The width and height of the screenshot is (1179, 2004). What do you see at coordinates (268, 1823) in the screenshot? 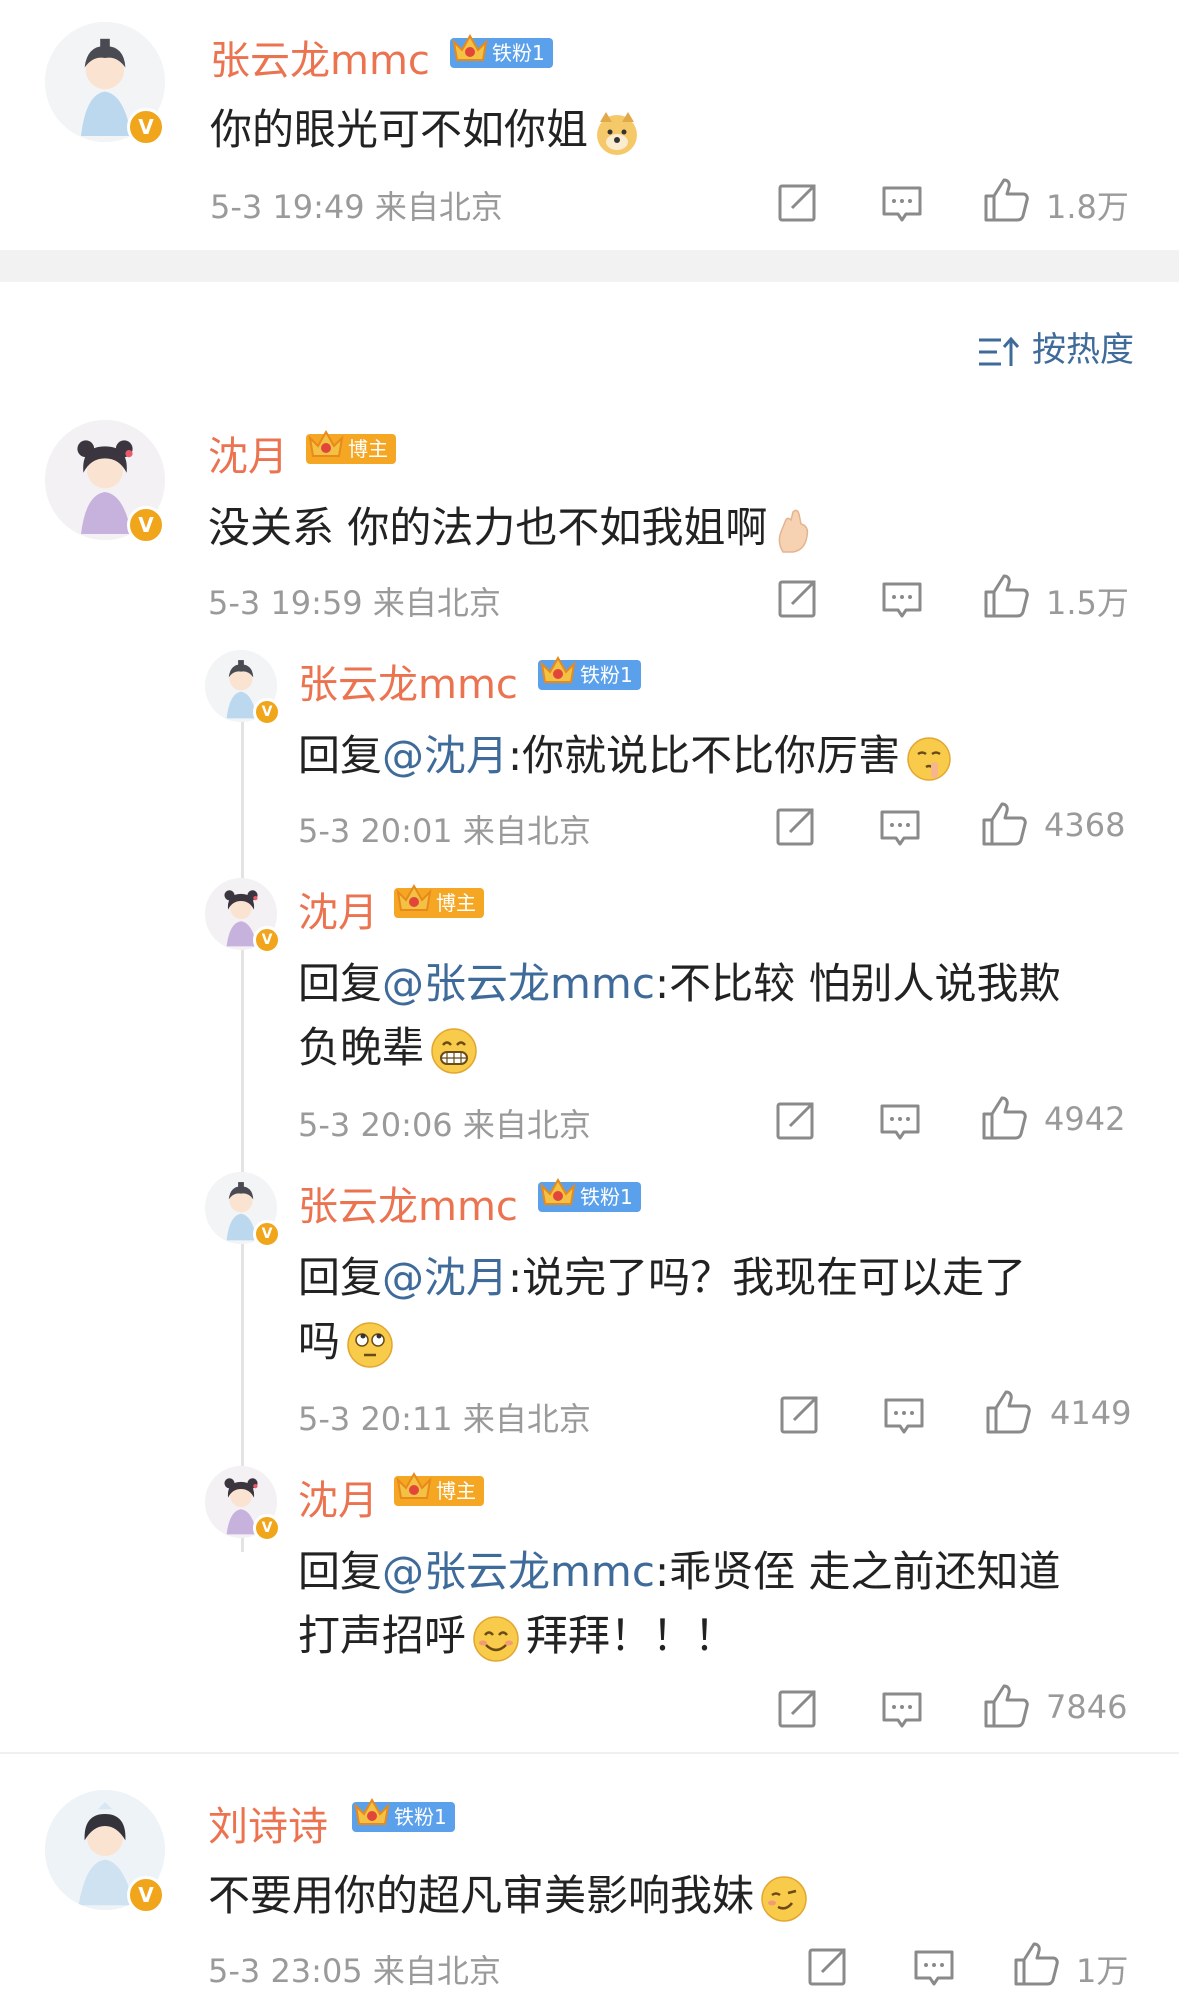
I see `comment-author: 刘诗诗` at bounding box center [268, 1823].